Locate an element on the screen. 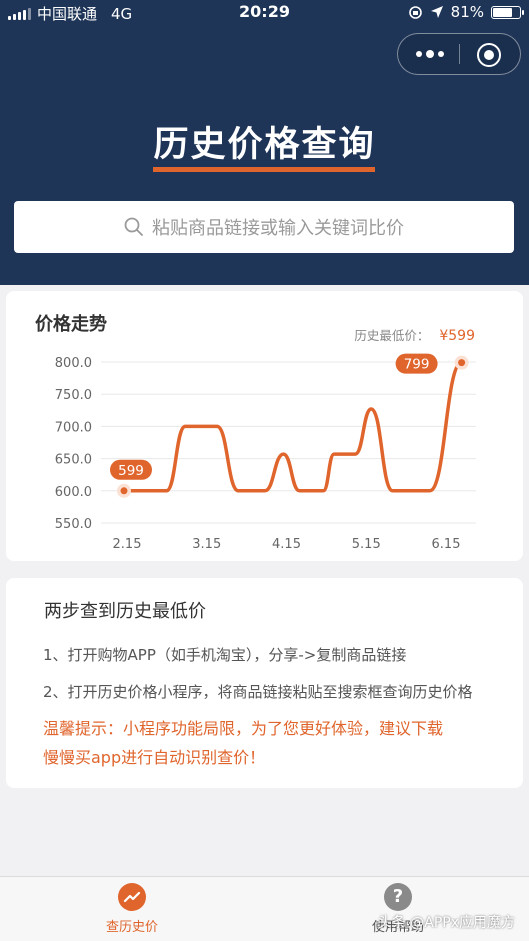 This screenshot has width=529, height=941. instruction-step-2: 2、打开历史价格小程序，将商品链接粘贴至搜索框查询历史价格 is located at coordinates (258, 692).